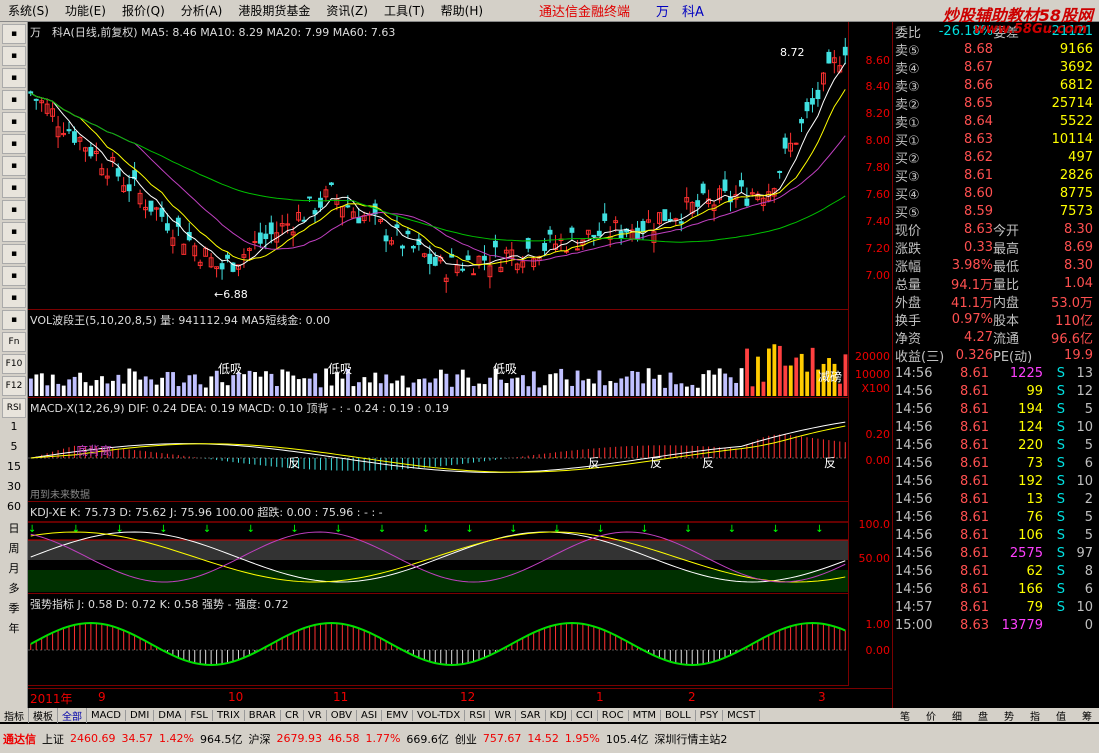 The height and width of the screenshot is (753, 1099). I want to click on tool-f10-icon: F10, so click(14, 364).